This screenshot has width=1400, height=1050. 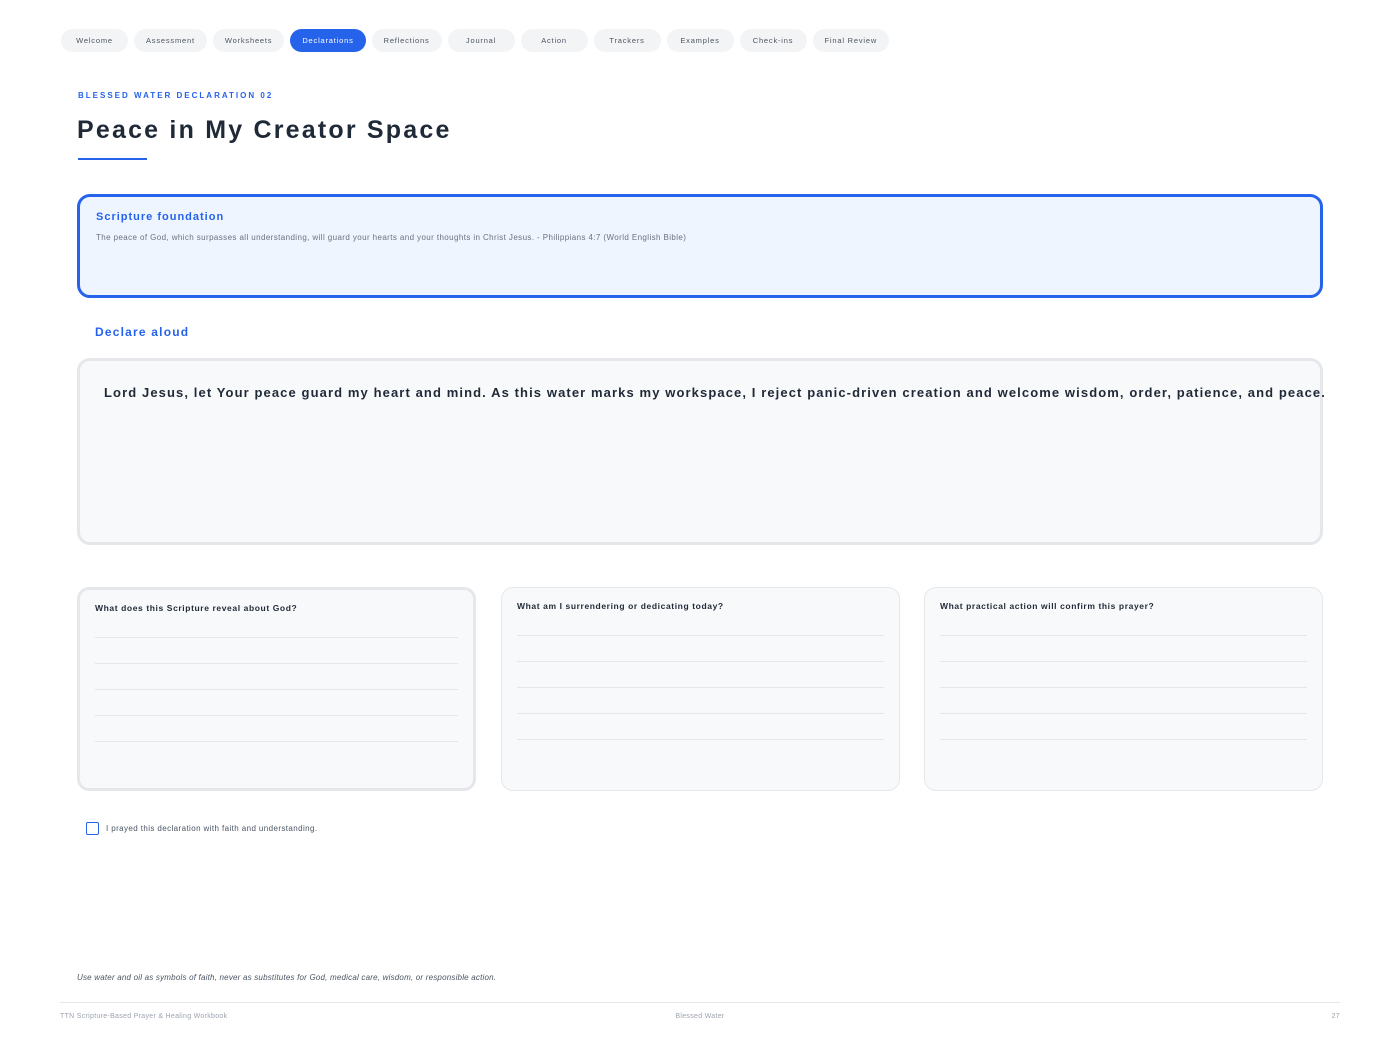 What do you see at coordinates (700, 1016) in the screenshot?
I see `footer-section: Blessed Water` at bounding box center [700, 1016].